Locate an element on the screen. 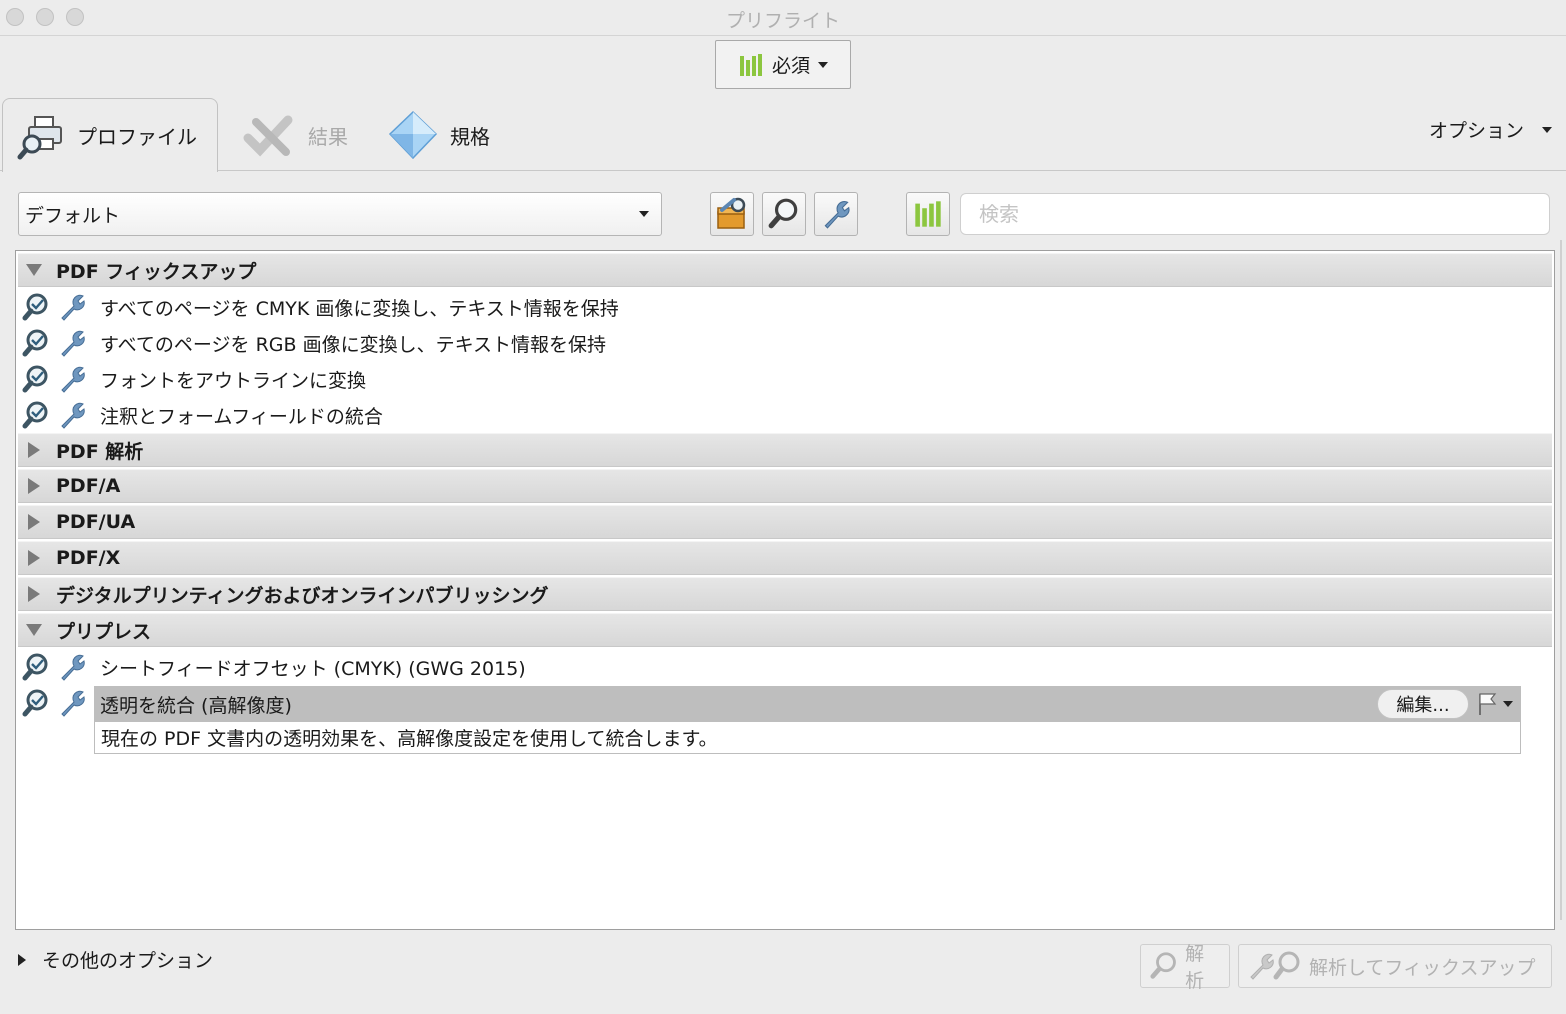 Image resolution: width=1566 pixels, height=1014 pixels. list-item-label: すべてのページを CMYK 画像に変換し、テキスト情報を保持 is located at coordinates (359, 308).